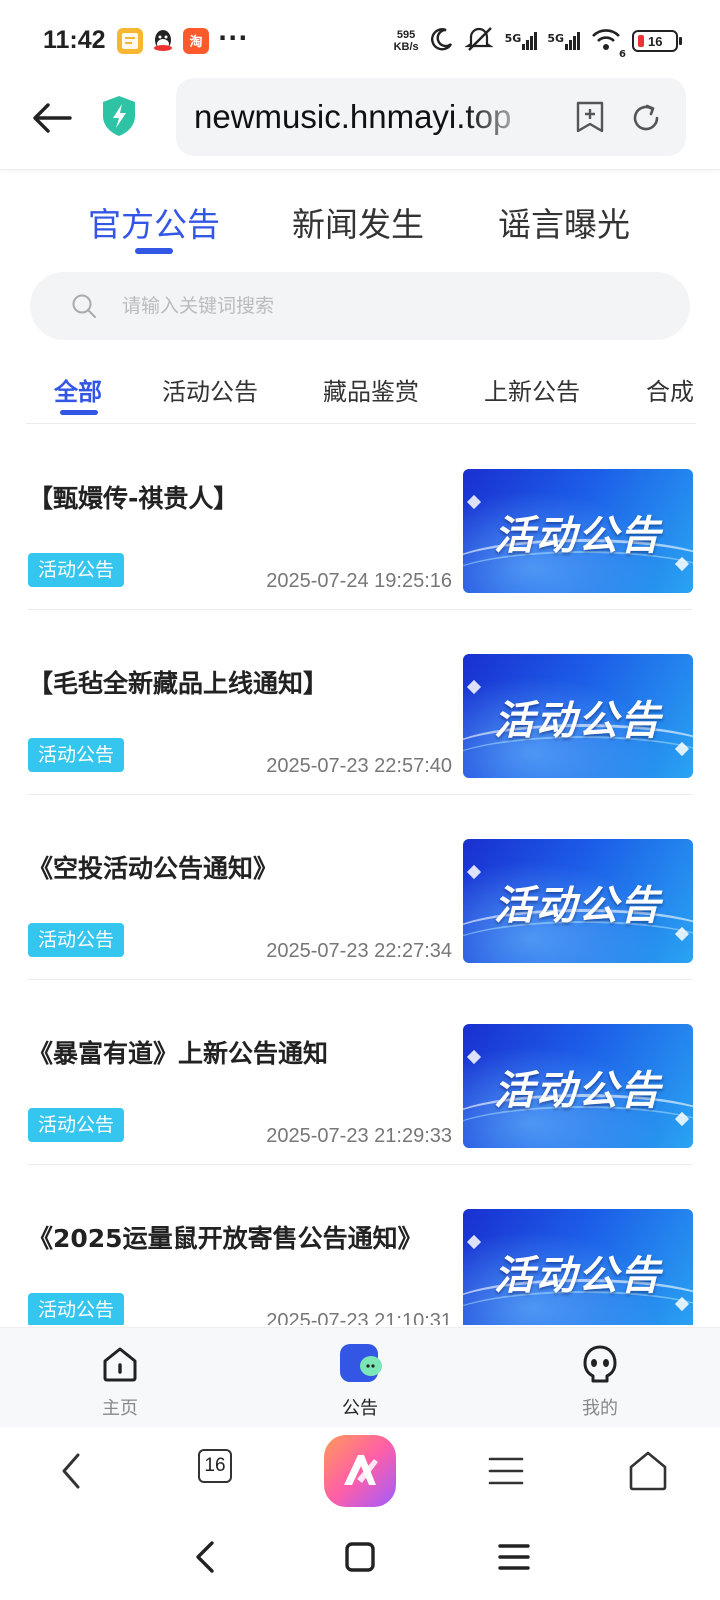  Describe the element at coordinates (359, 1136) in the screenshot. I see `article-date: 2025-07-23 21:29:33` at that location.